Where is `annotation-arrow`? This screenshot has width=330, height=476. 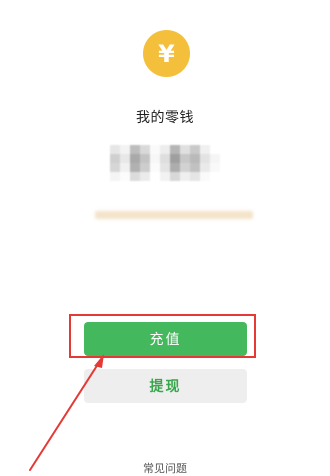
annotation-arrow is located at coordinates (66, 412).